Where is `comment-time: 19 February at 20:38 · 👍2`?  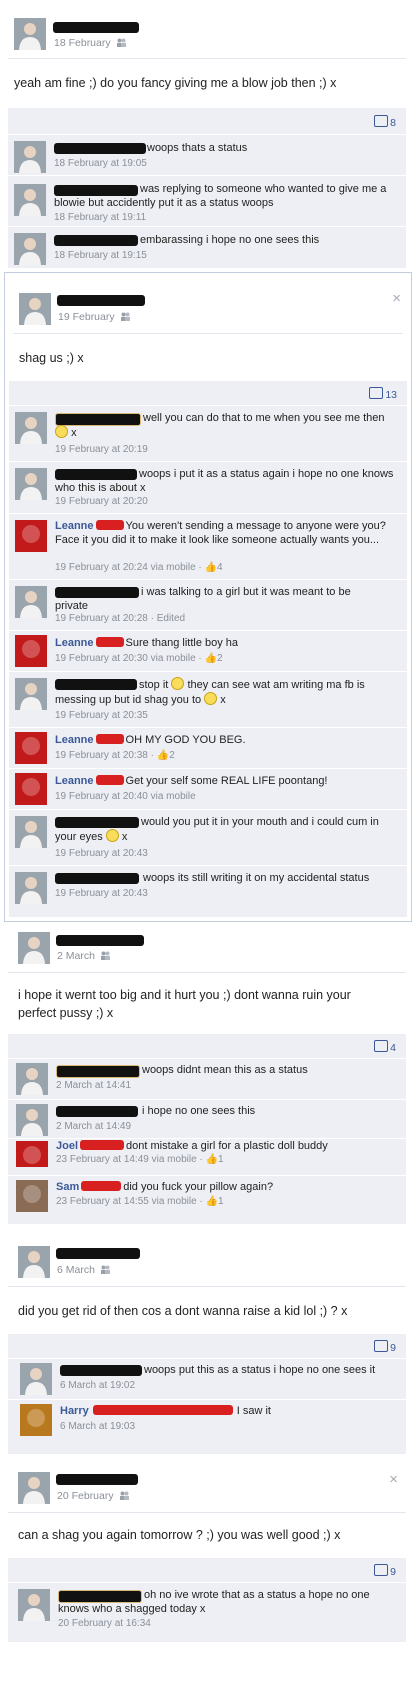 comment-time: 19 February at 20:38 · 👍2 is located at coordinates (115, 755).